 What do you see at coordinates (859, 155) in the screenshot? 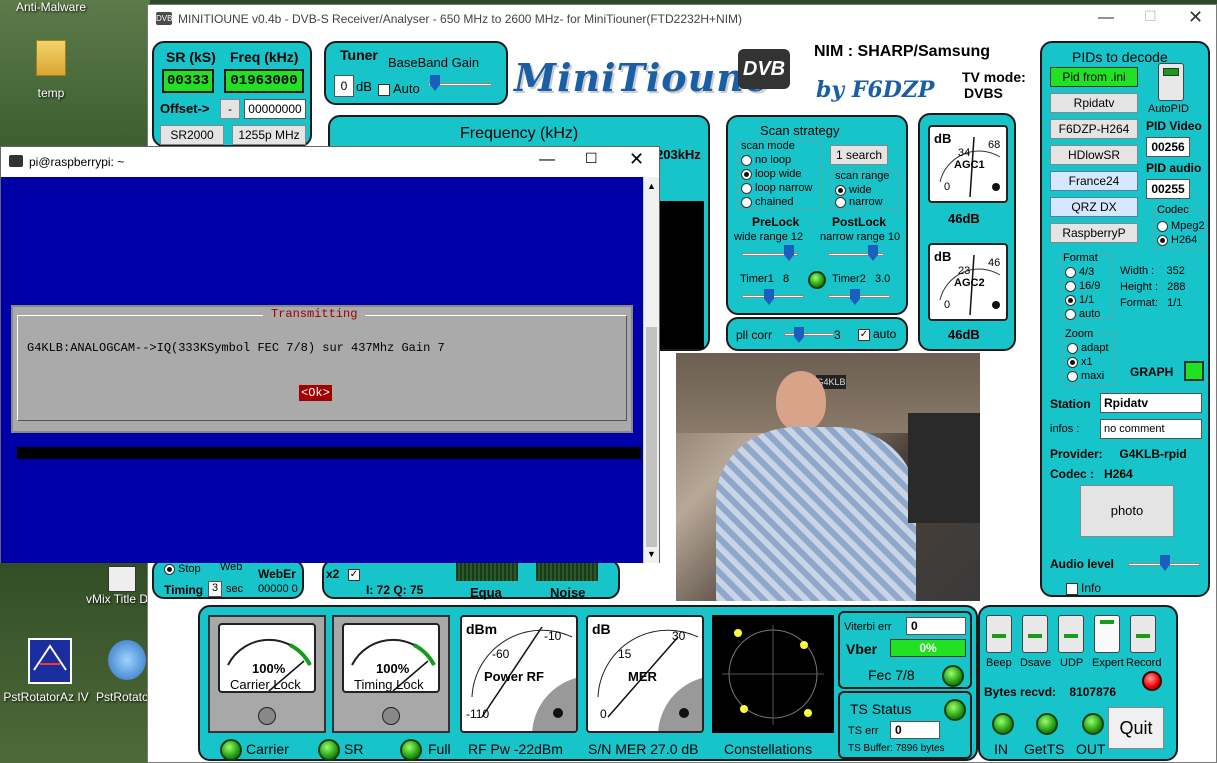
I see `one-search-button: 1 search` at bounding box center [859, 155].